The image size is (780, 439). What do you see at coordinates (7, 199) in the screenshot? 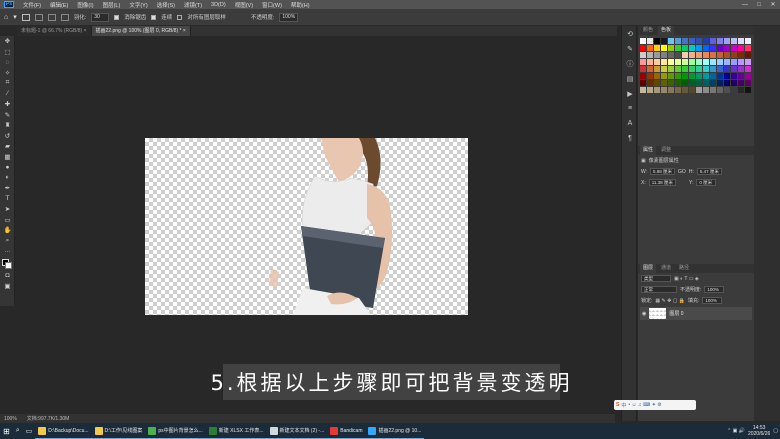
I see `type-tool-icon: T` at bounding box center [7, 199].